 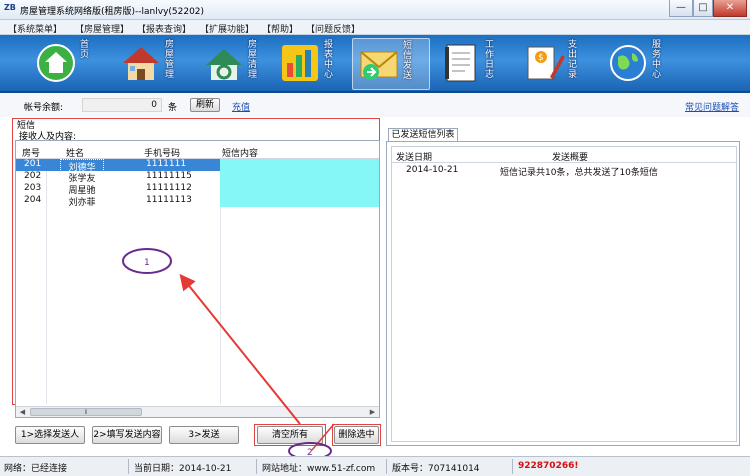 What do you see at coordinates (548, 466) in the screenshot?
I see `status-phone: 922870266!` at bounding box center [548, 466].